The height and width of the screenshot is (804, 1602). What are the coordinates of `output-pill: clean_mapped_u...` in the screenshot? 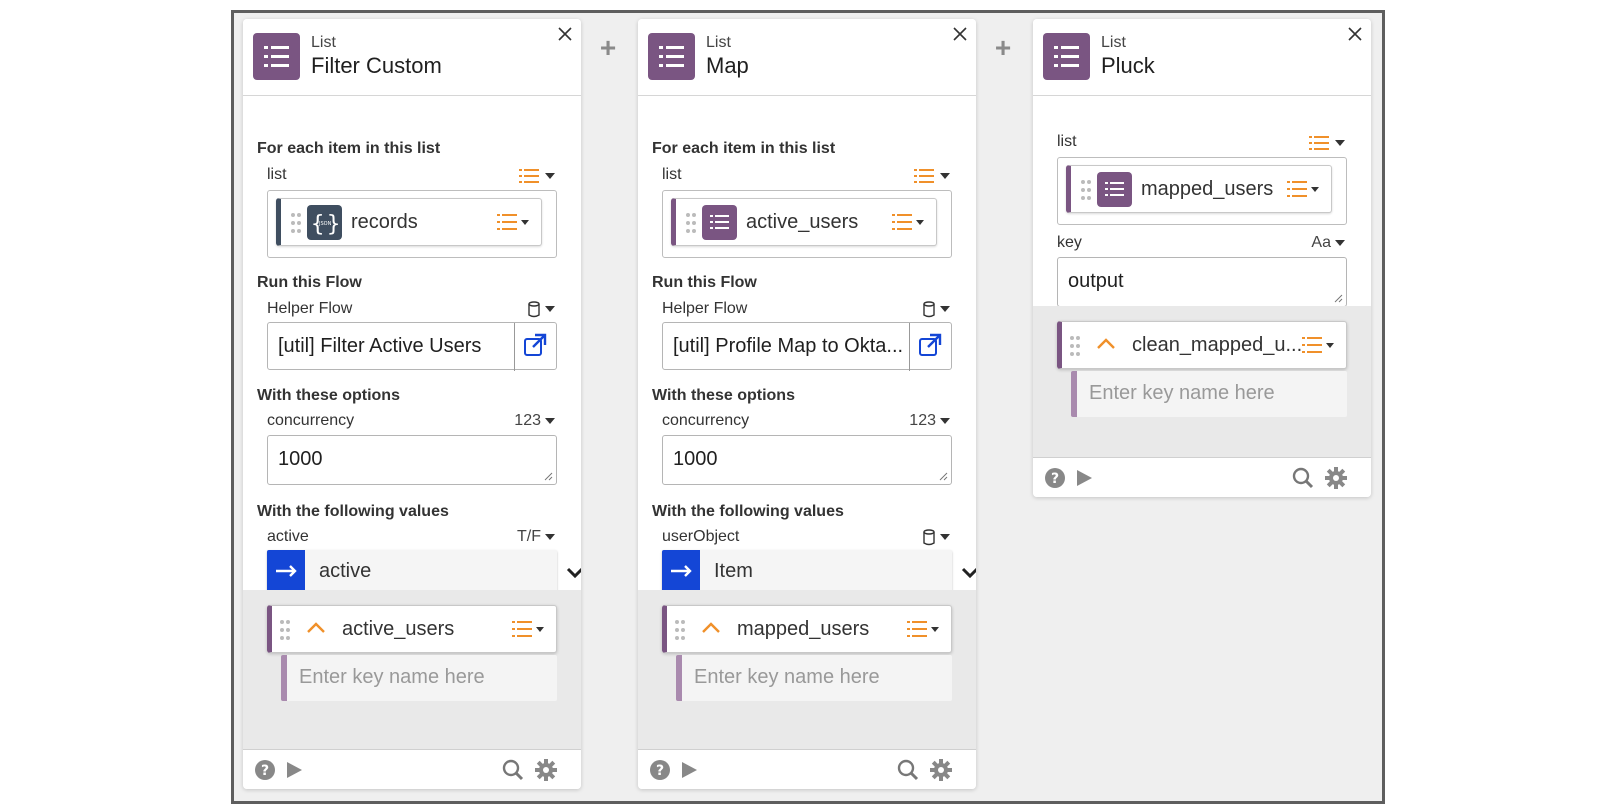 It's located at (1202, 345).